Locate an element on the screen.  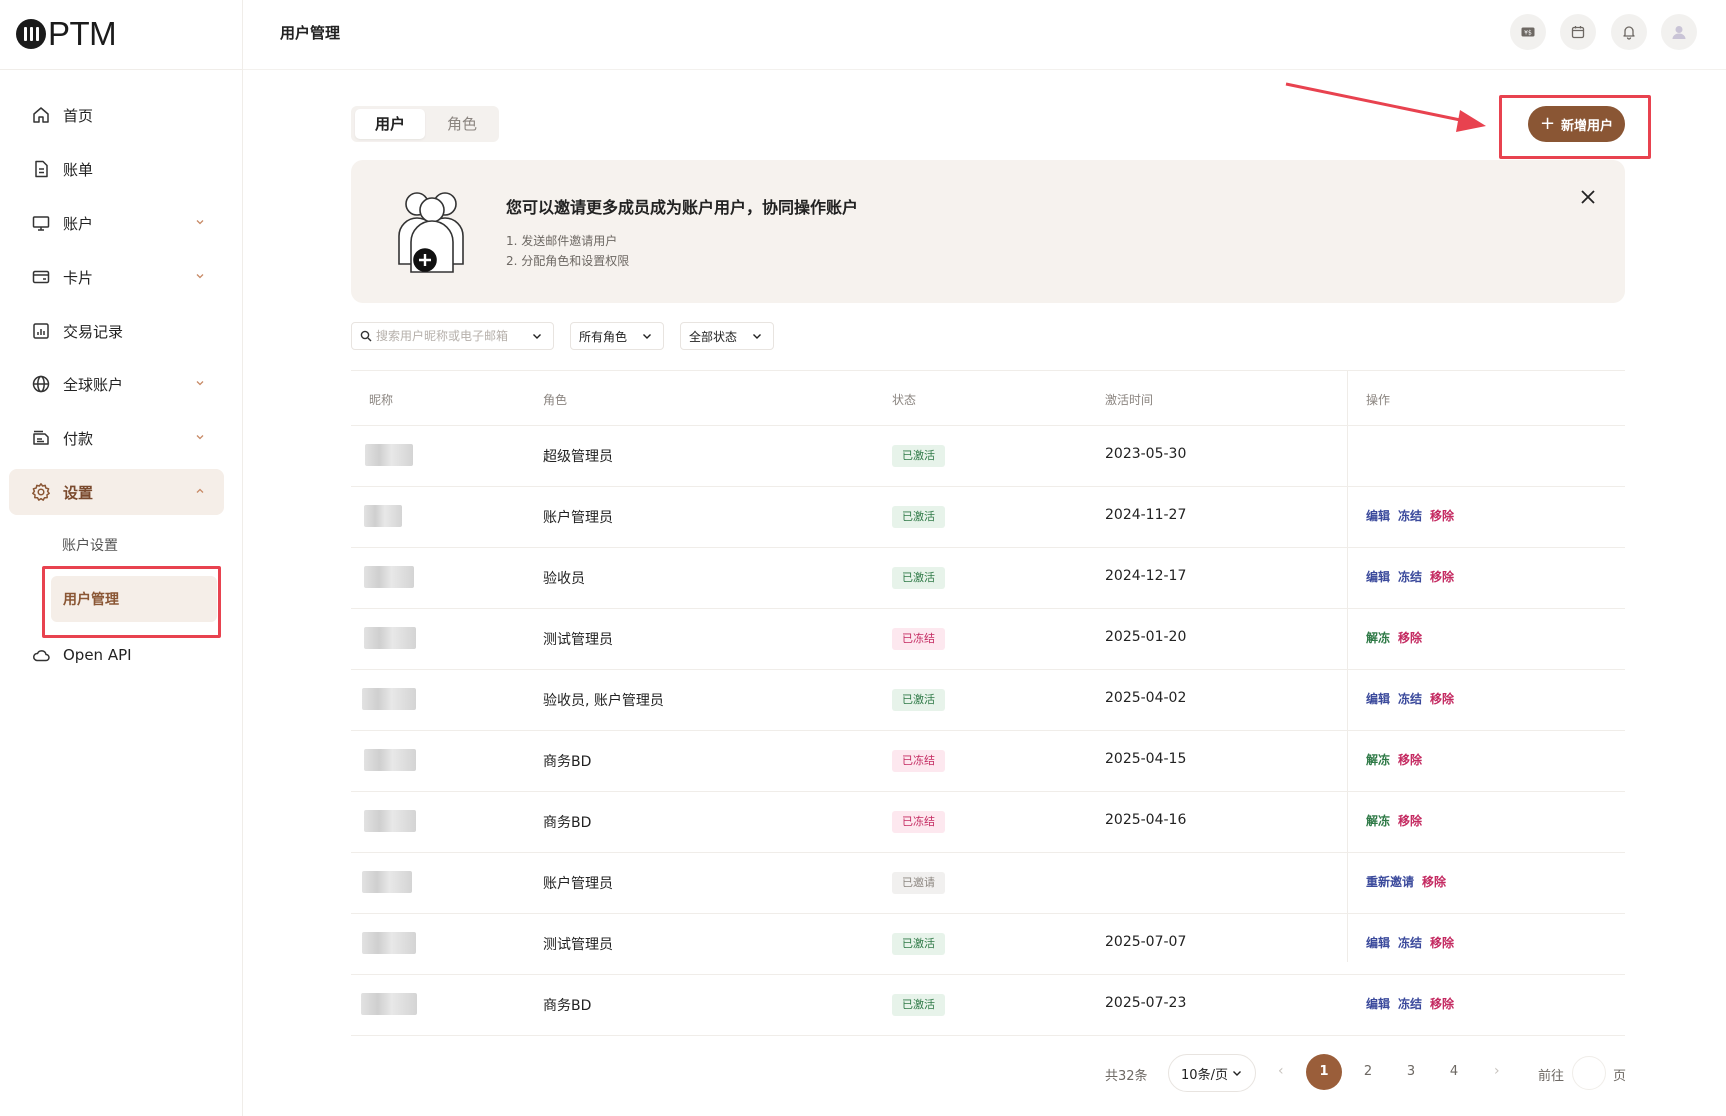
actions-cell: 重新邀请 移除 is located at coordinates (1406, 881).